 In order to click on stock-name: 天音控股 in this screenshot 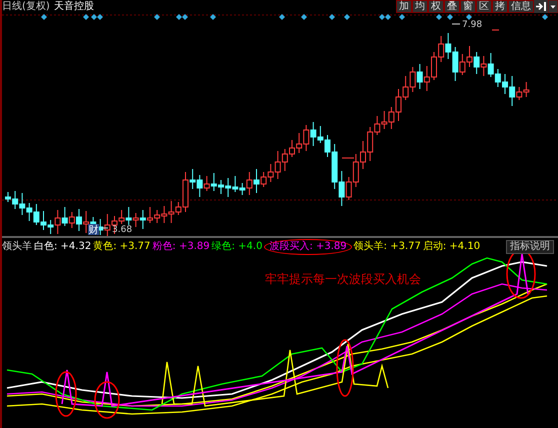, I will do `click(74, 7)`.